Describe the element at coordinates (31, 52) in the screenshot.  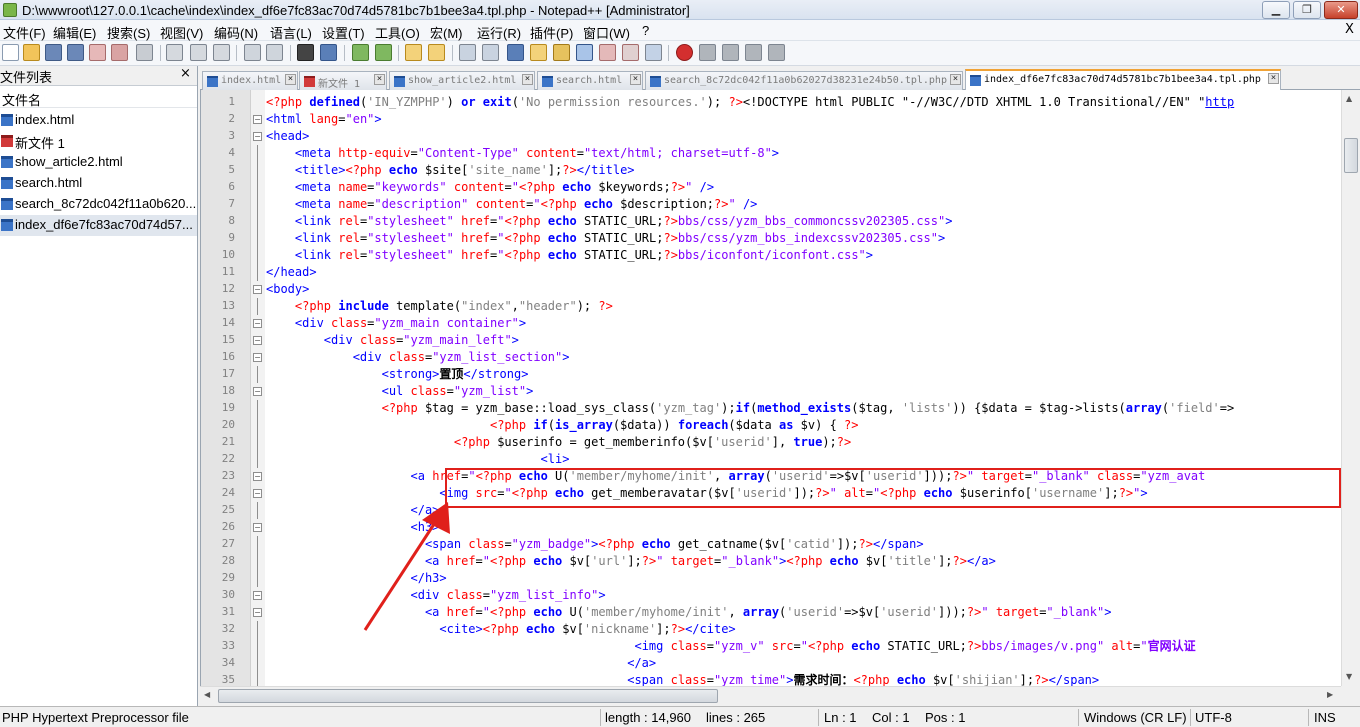
I see `open-file-icon` at that location.